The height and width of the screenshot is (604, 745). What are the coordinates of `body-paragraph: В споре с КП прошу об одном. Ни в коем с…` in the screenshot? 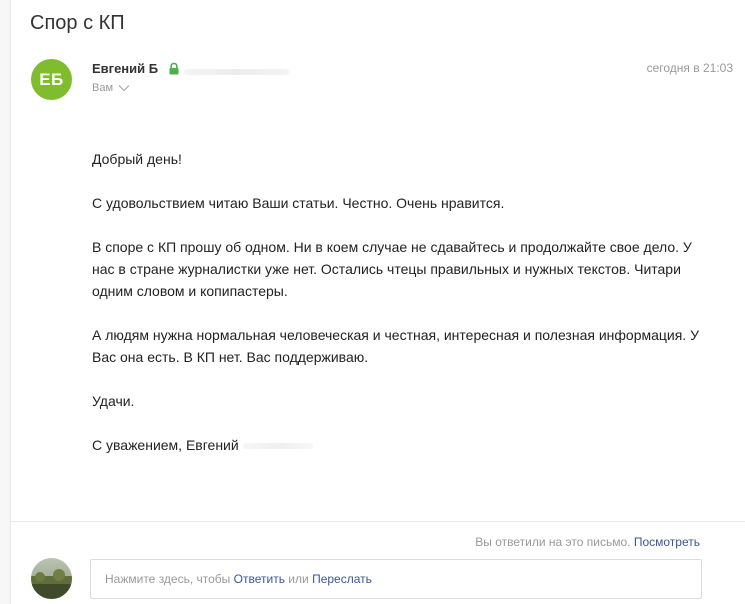 It's located at (392, 269).